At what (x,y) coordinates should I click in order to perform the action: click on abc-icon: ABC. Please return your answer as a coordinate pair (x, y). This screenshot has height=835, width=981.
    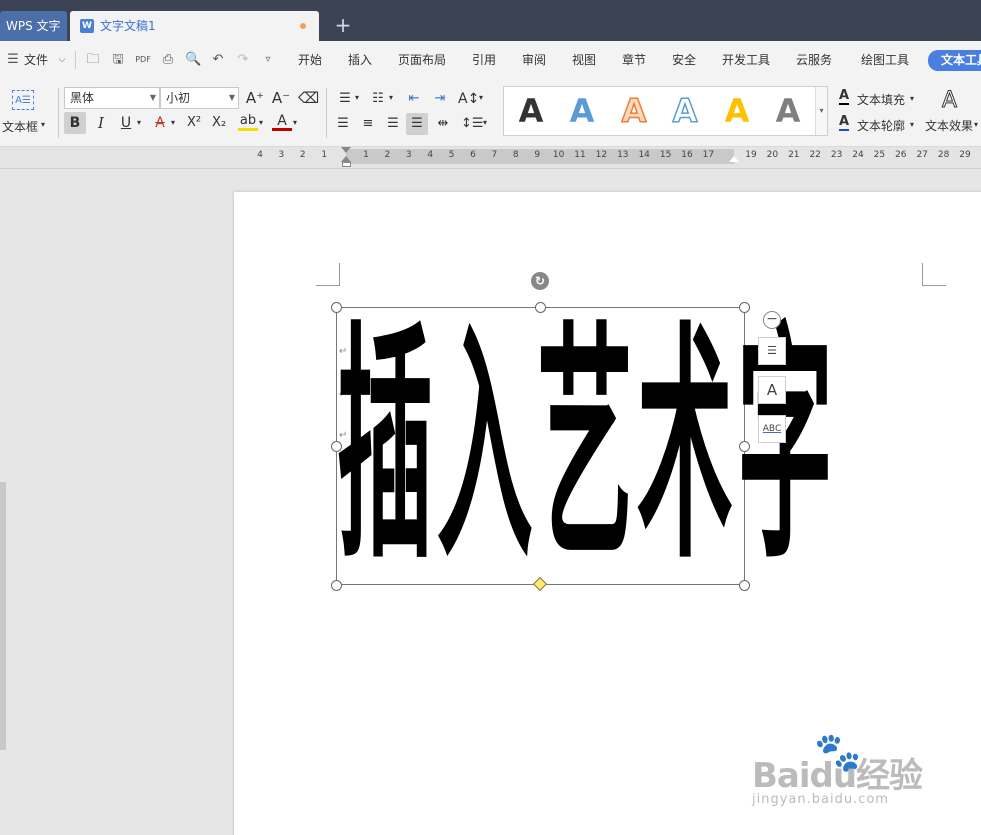
    Looking at the image, I should click on (772, 429).